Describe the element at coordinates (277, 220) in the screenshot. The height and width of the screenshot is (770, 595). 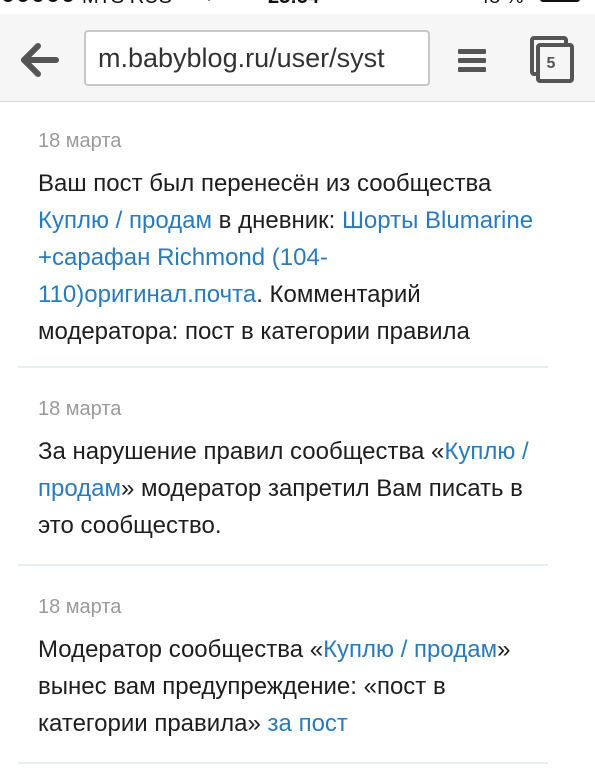
I see `message-text: в дневник:` at that location.